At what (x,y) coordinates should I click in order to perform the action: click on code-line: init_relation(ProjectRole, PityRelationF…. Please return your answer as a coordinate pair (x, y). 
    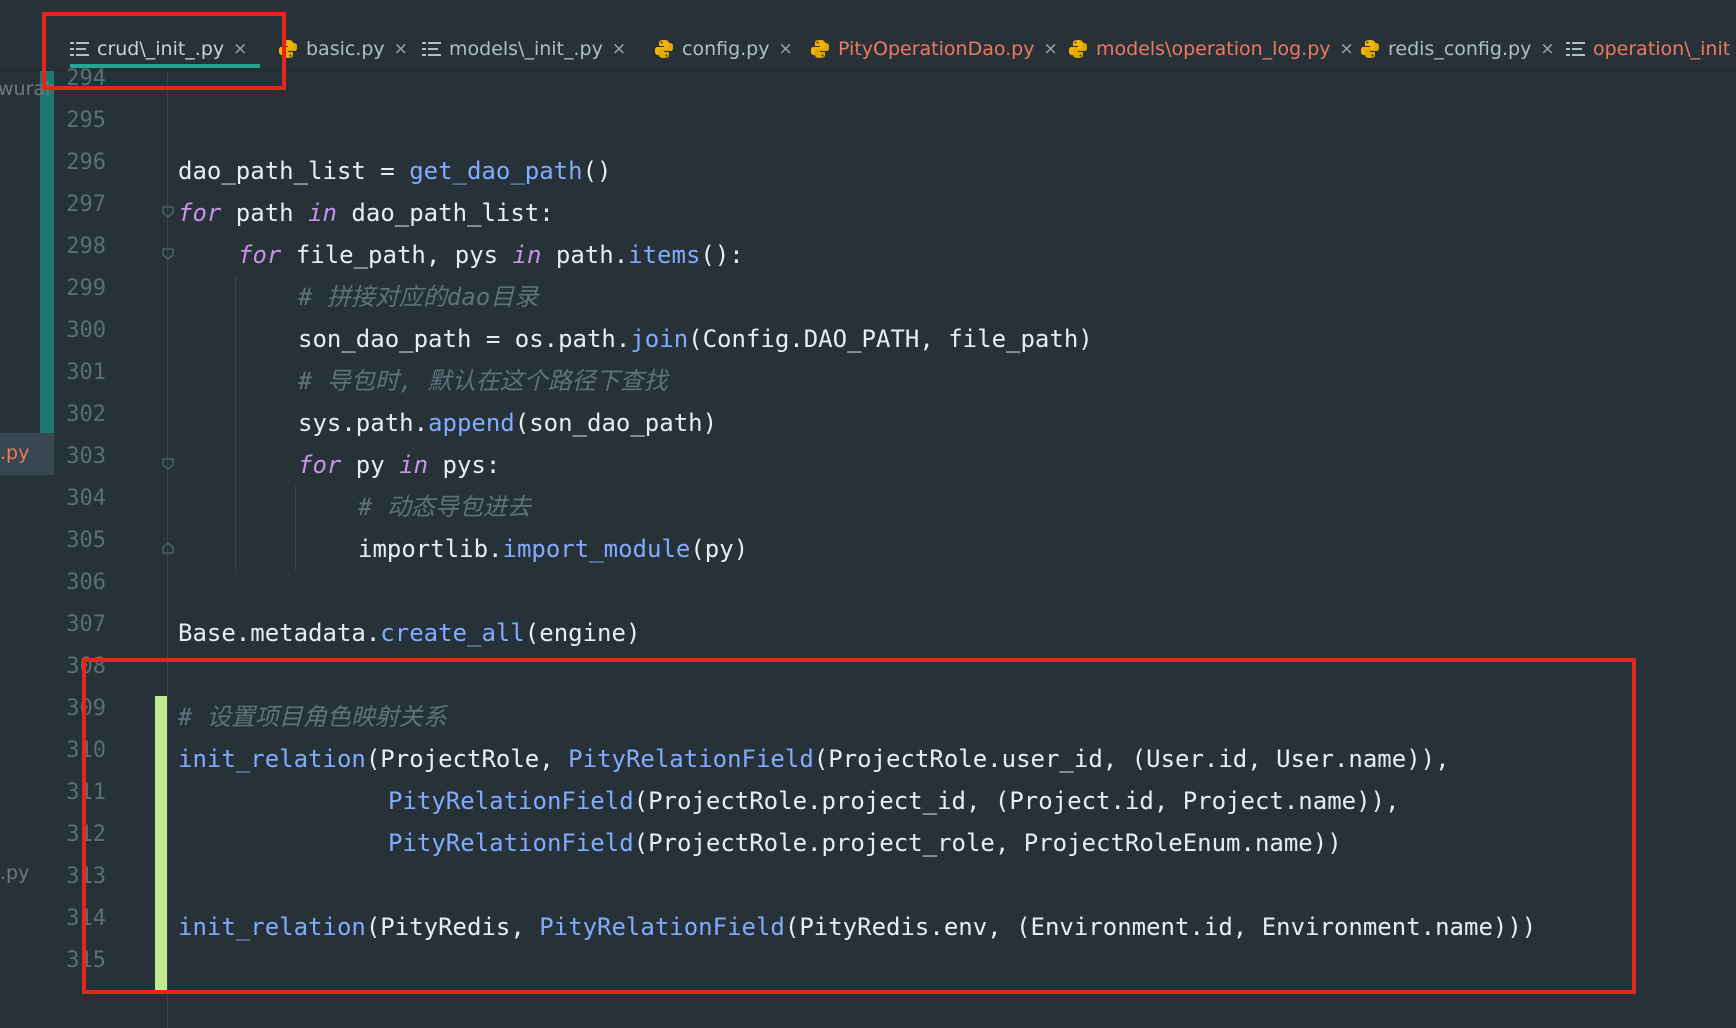
    Looking at the image, I should click on (814, 759).